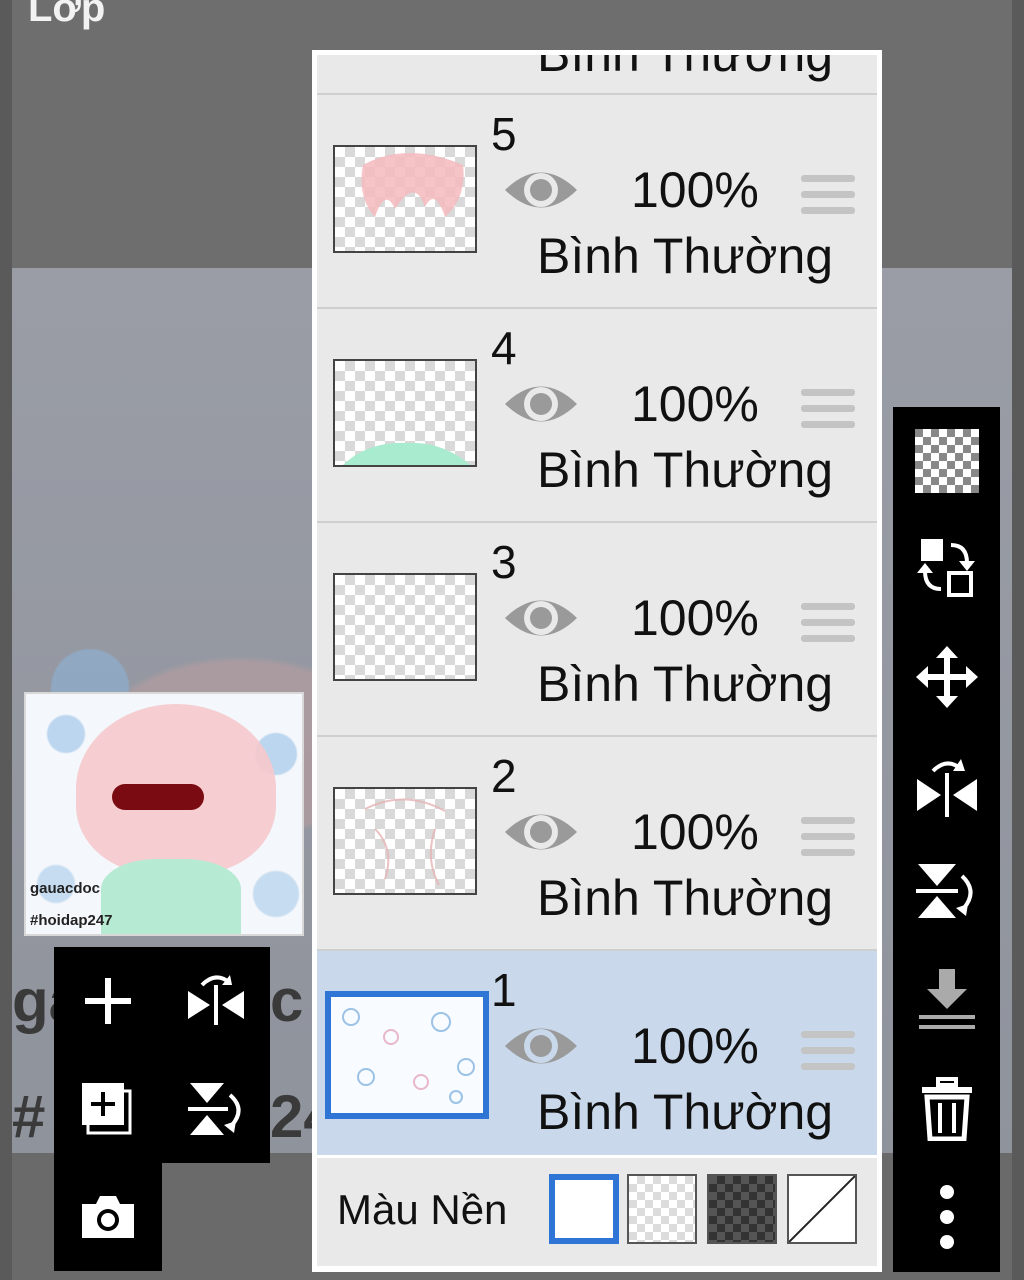 The width and height of the screenshot is (1024, 1280). I want to click on flip-layer-vertical-button, so click(216, 1109).